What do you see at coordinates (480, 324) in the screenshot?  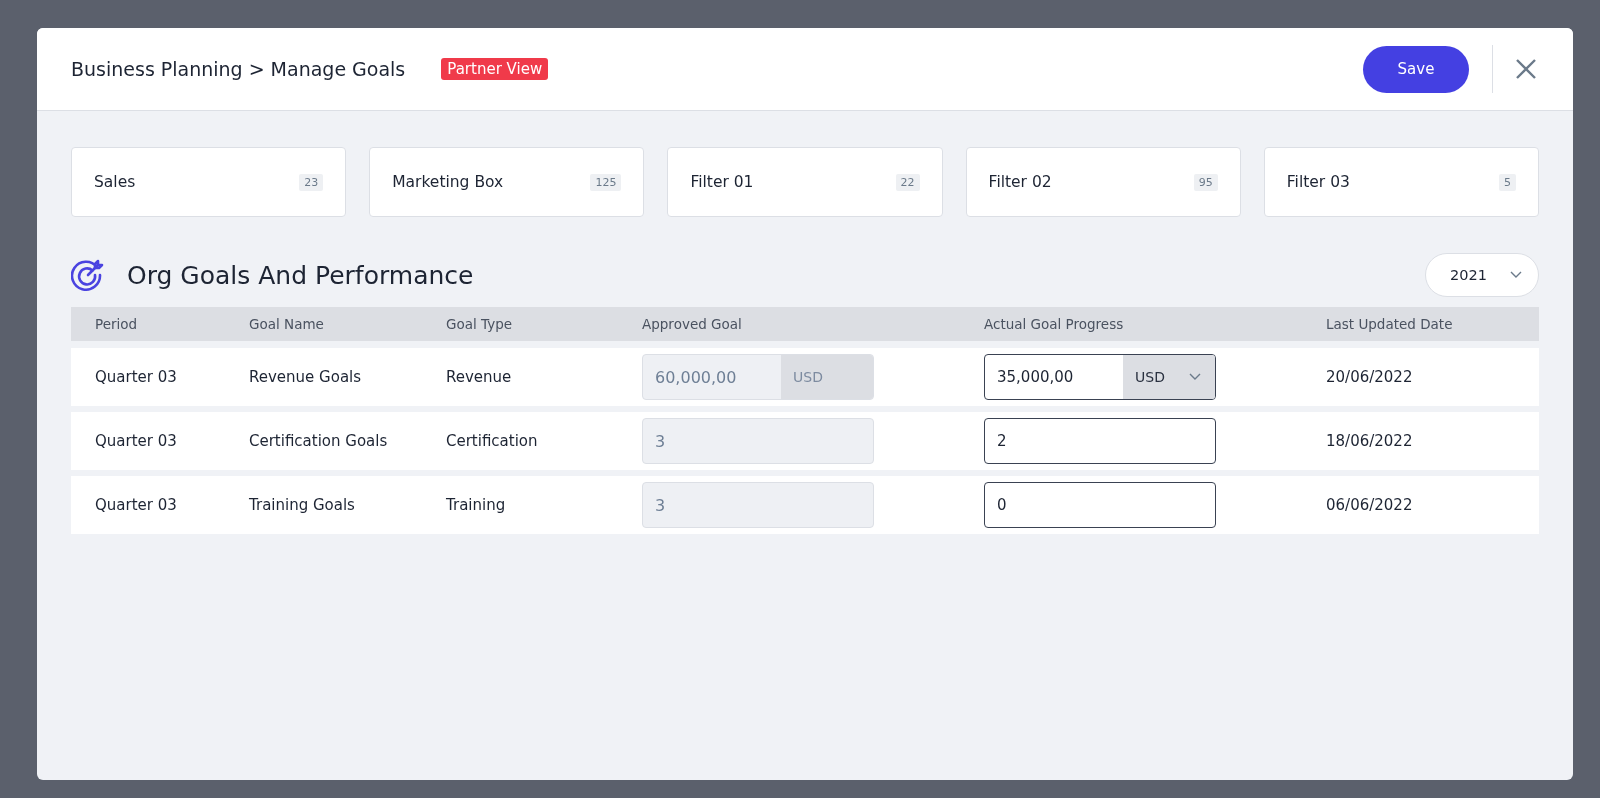 I see `column-header: Goal Type` at bounding box center [480, 324].